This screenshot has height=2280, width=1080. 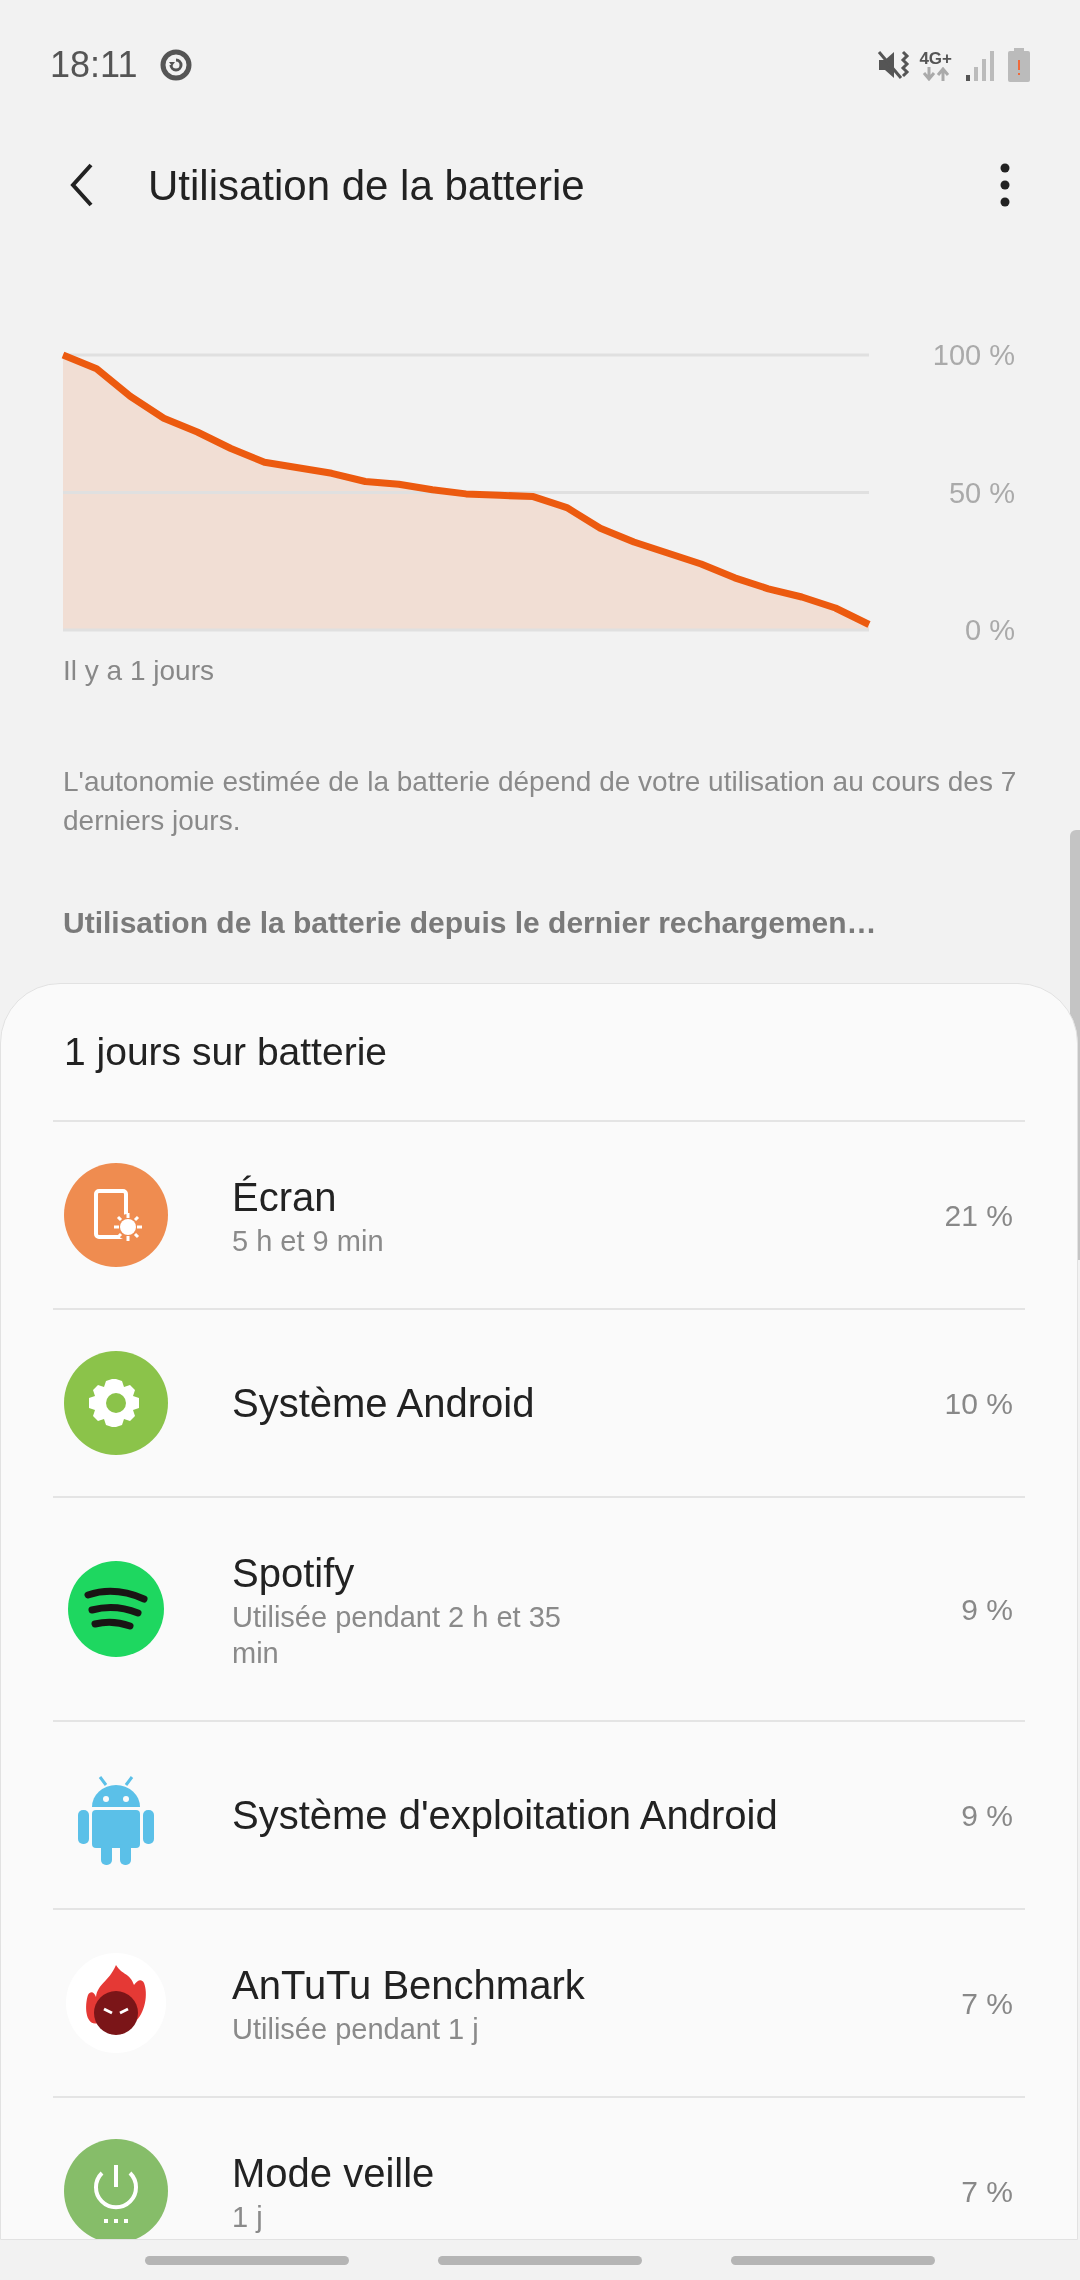 What do you see at coordinates (539, 1402) in the screenshot?
I see `app-usage-row: Système Android 10 %` at bounding box center [539, 1402].